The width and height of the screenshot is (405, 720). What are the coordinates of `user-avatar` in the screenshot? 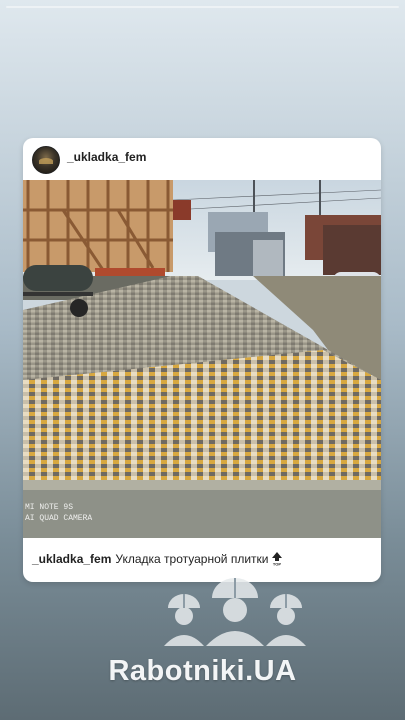 It's located at (46, 160).